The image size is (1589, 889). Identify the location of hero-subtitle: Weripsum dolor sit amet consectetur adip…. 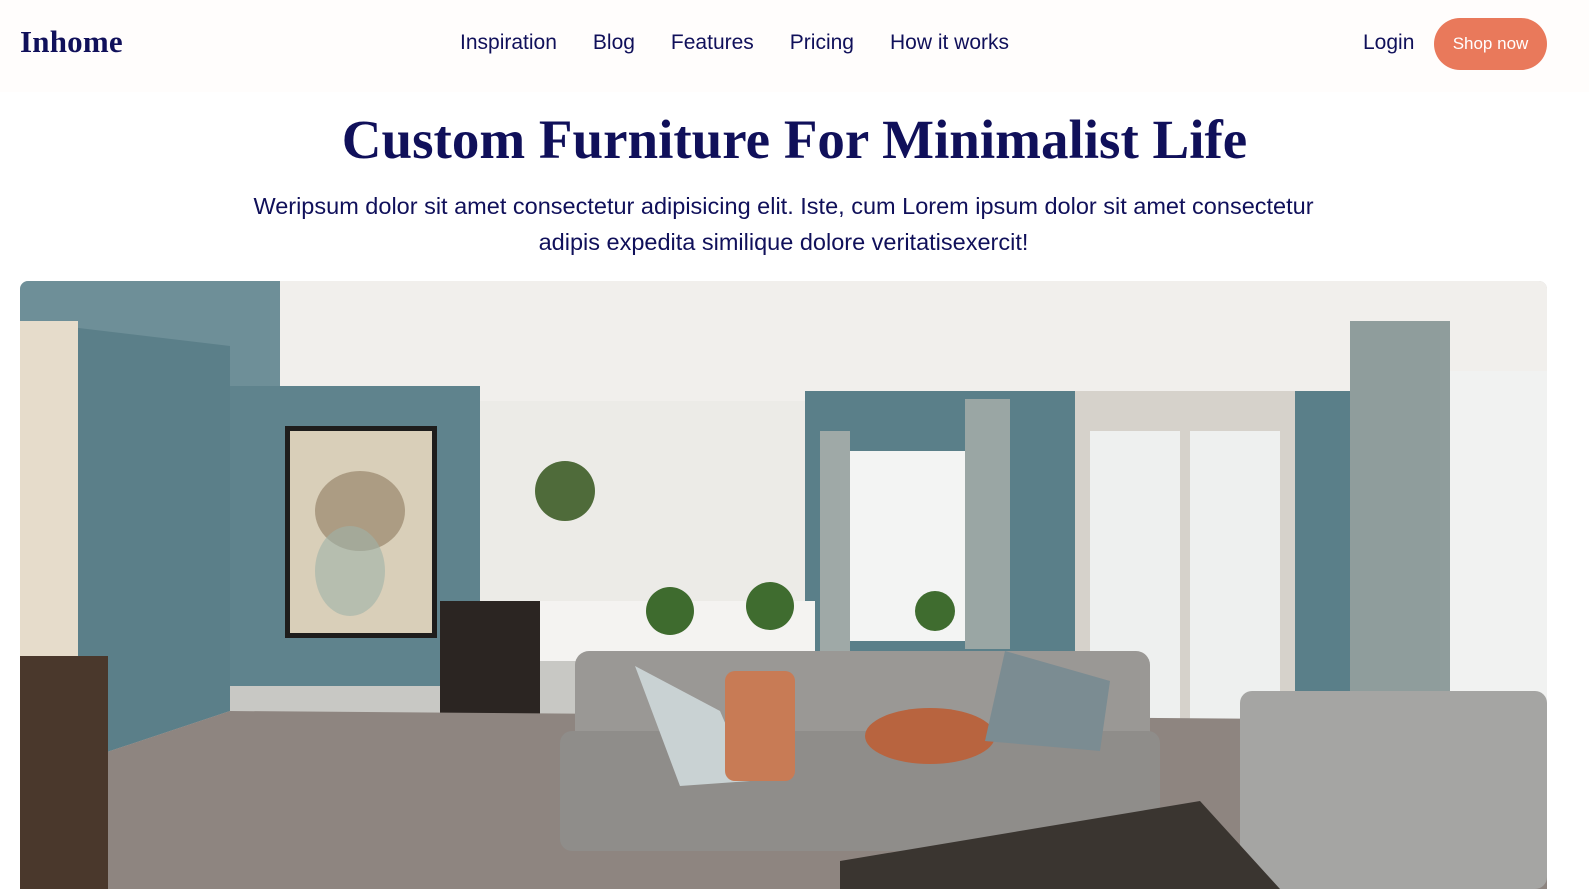
(783, 224).